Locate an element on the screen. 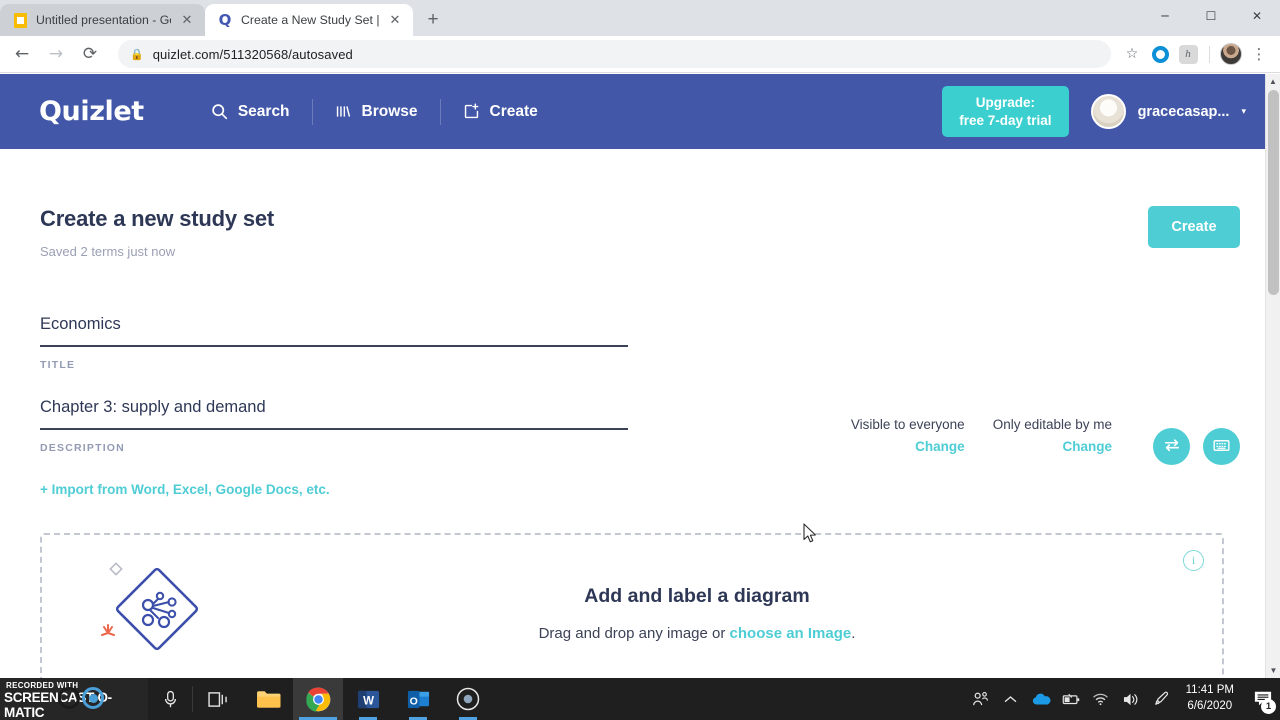 The width and height of the screenshot is (1280, 720). mouse-cursor is located at coordinates (810, 536).